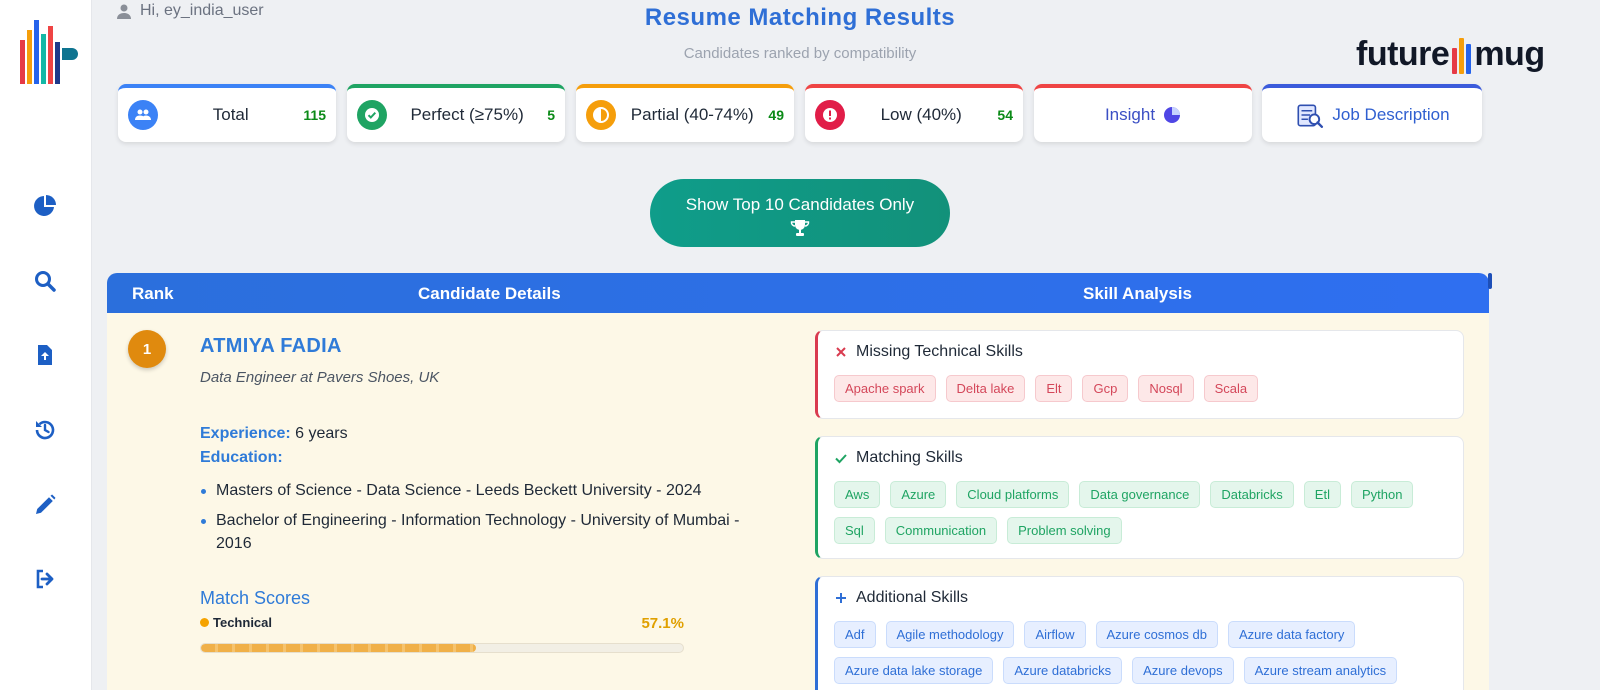 This screenshot has height=690, width=1600. What do you see at coordinates (912, 597) in the screenshot?
I see `additional-skills-title: Additional Skills` at bounding box center [912, 597].